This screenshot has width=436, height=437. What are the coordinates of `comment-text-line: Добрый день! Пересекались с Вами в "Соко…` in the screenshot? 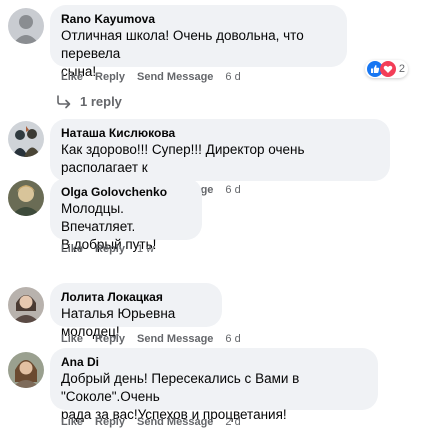 It's located at (180, 387).